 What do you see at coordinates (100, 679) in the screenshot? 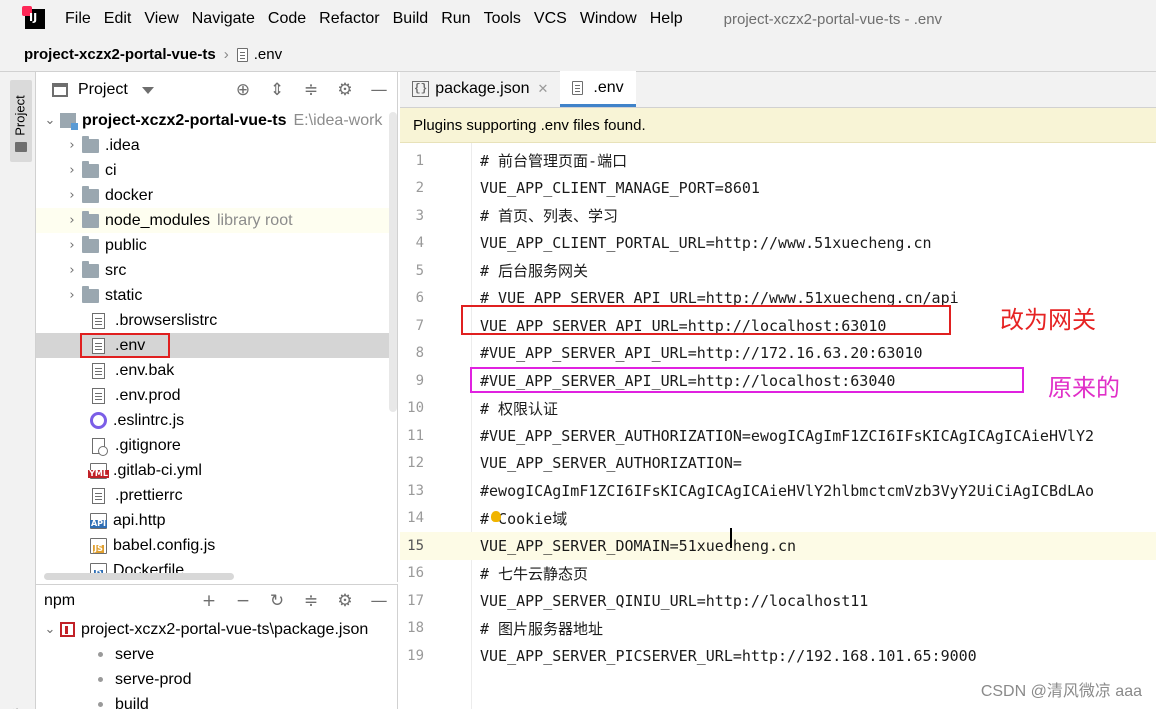
I see `bullet-icon` at bounding box center [100, 679].